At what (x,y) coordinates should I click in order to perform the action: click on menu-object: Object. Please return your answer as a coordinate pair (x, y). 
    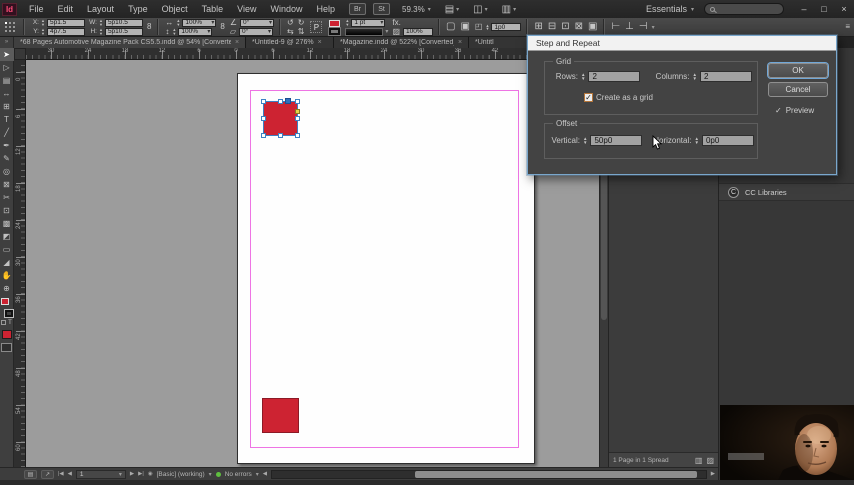
    Looking at the image, I should click on (175, 9).